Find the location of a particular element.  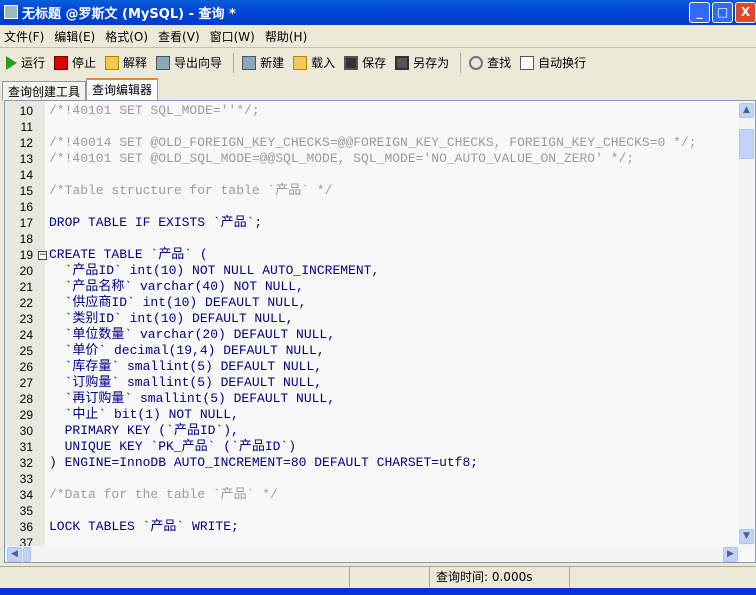

toolbar-label: 保存 is located at coordinates (374, 63).